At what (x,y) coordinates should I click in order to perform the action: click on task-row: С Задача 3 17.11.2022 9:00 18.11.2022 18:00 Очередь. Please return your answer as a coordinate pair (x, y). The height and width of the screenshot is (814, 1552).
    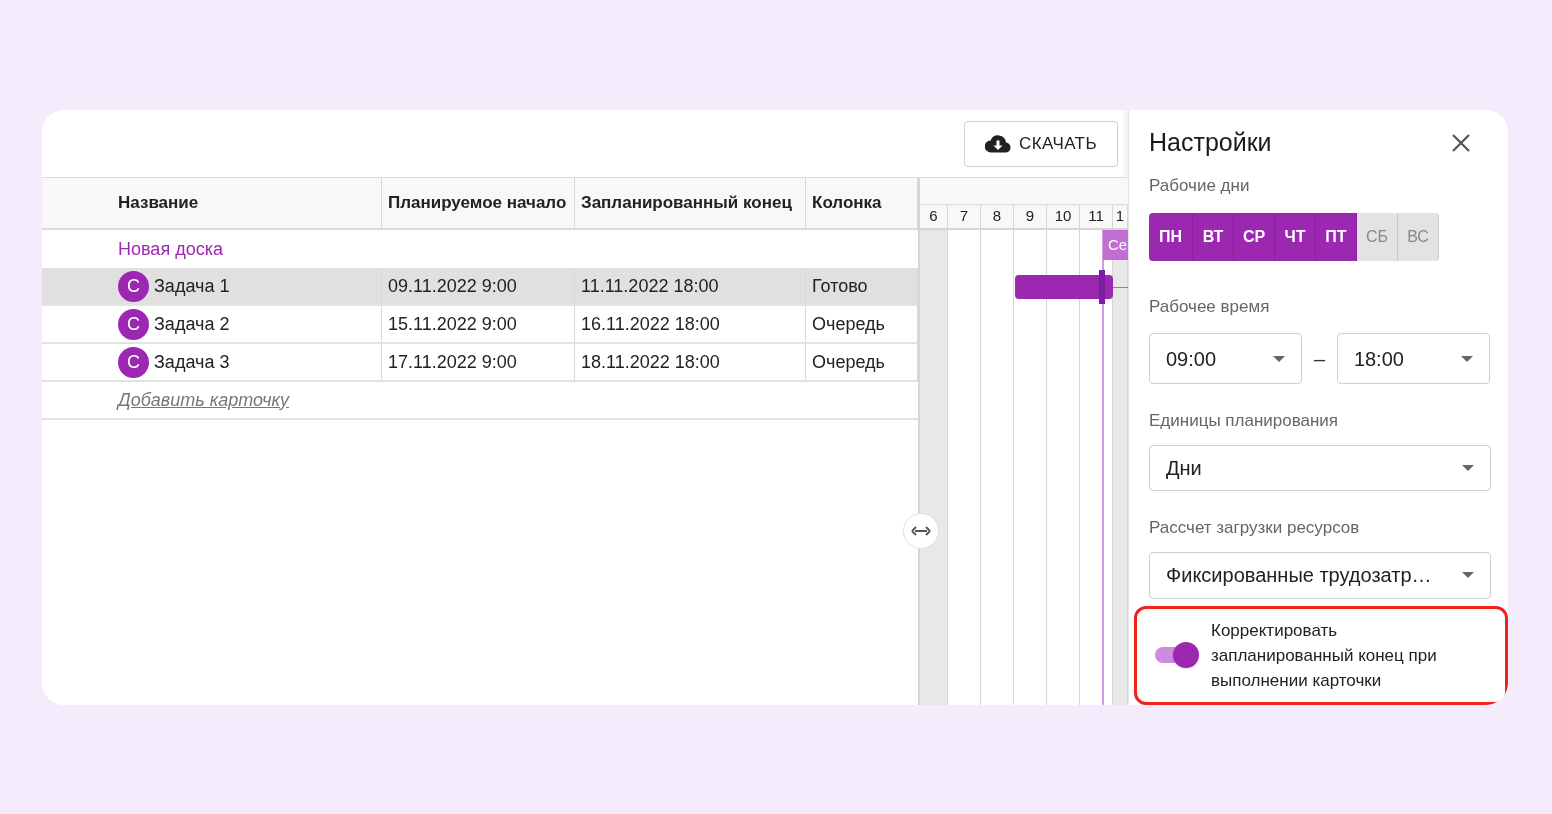
    Looking at the image, I should click on (480, 363).